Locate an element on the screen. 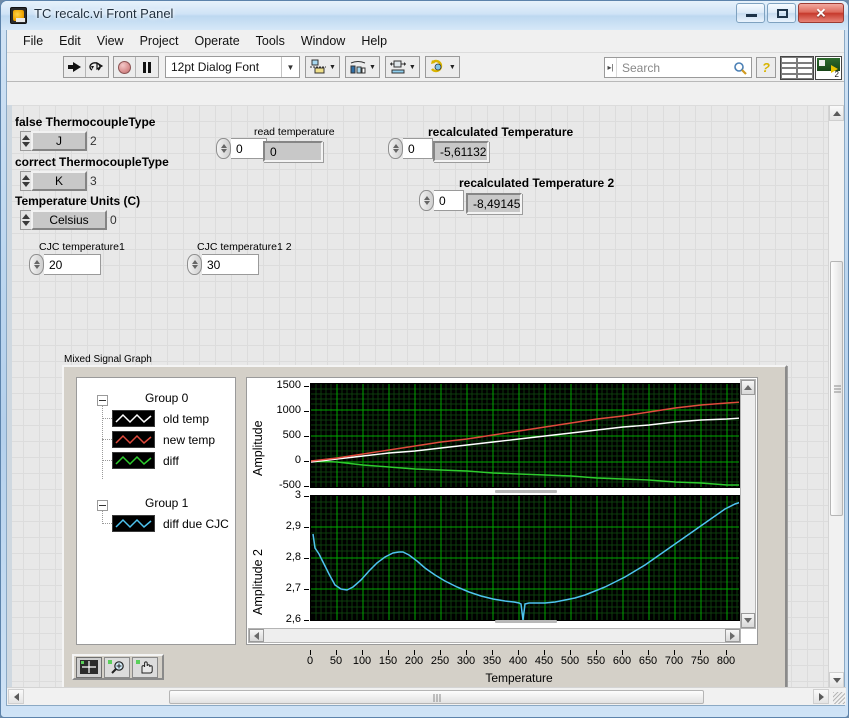 The image size is (849, 718). legend-item-diff: diff is located at coordinates (145, 460).